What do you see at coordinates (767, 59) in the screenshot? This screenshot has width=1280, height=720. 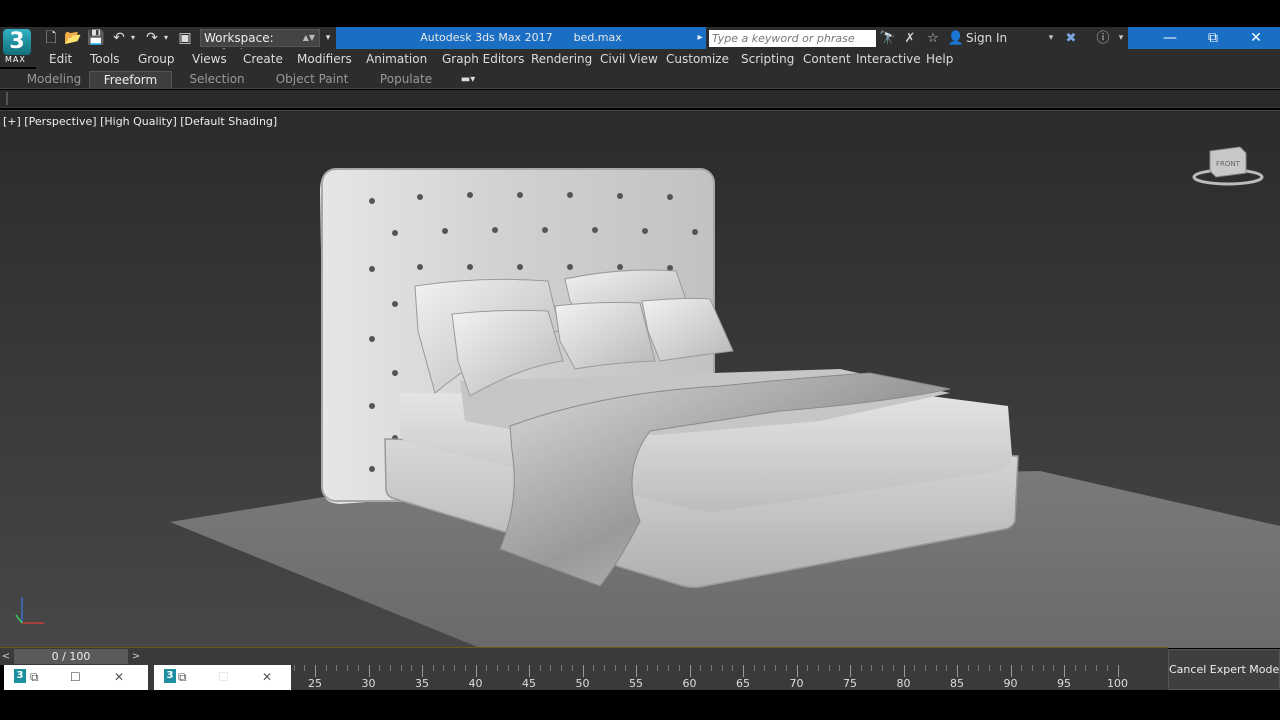 I see `menu-scripting: Scripting` at bounding box center [767, 59].